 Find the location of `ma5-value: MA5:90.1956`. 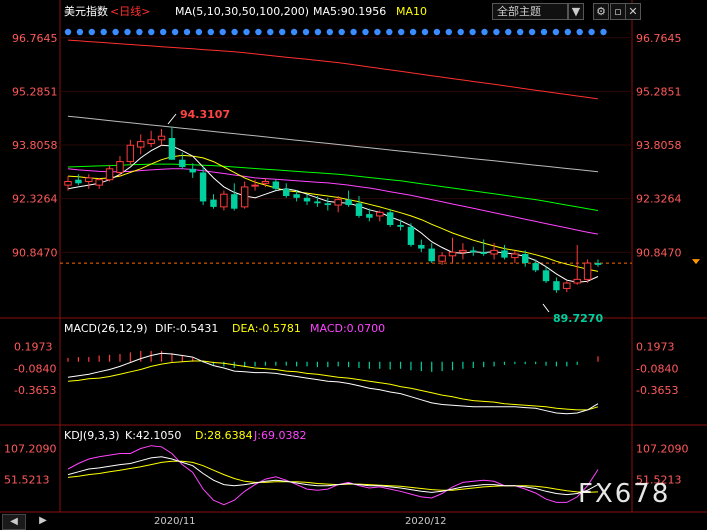

ma5-value: MA5:90.1956 is located at coordinates (349, 11).